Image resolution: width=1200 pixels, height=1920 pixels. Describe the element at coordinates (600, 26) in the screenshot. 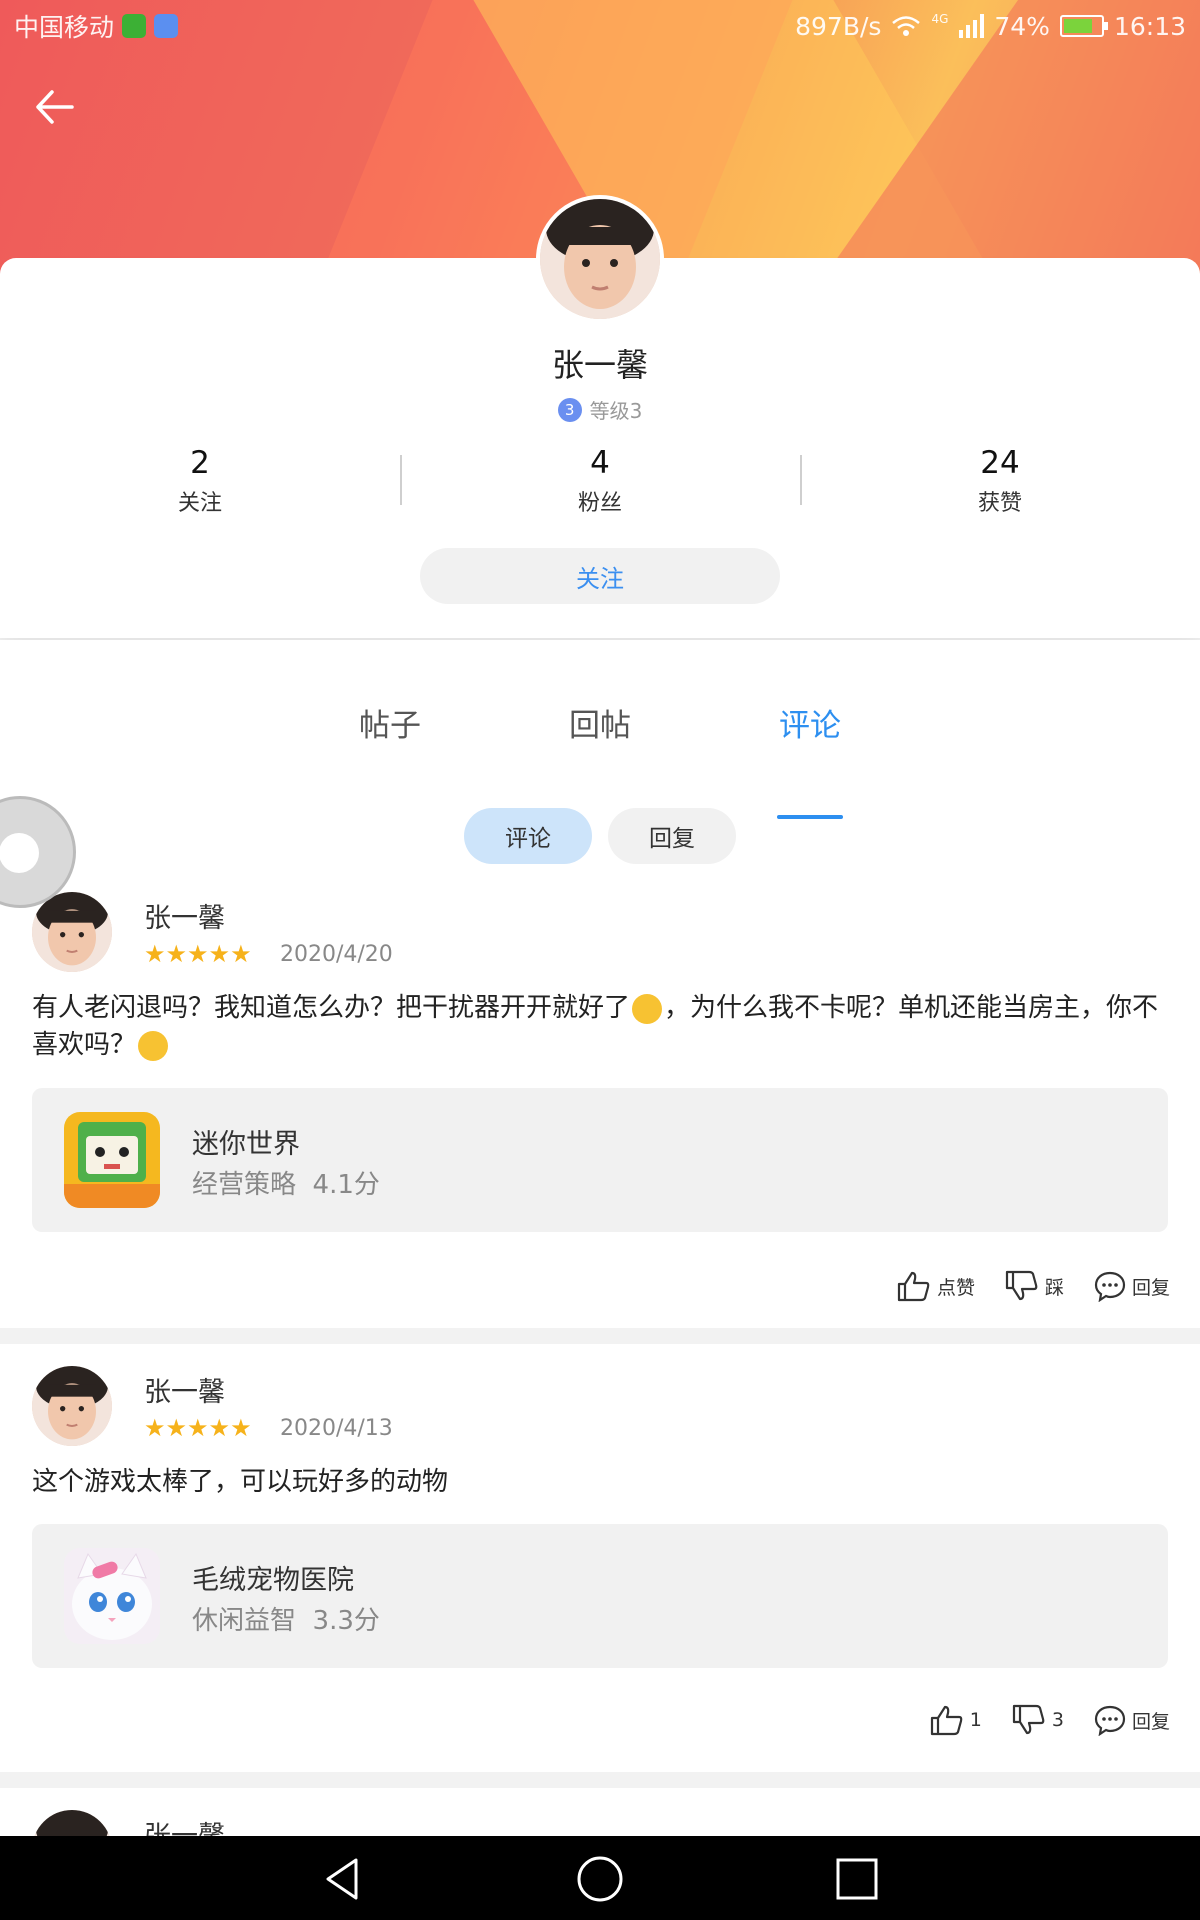

I see `status-bar: 中国移动 897B/s 4G 74% 16:13` at that location.